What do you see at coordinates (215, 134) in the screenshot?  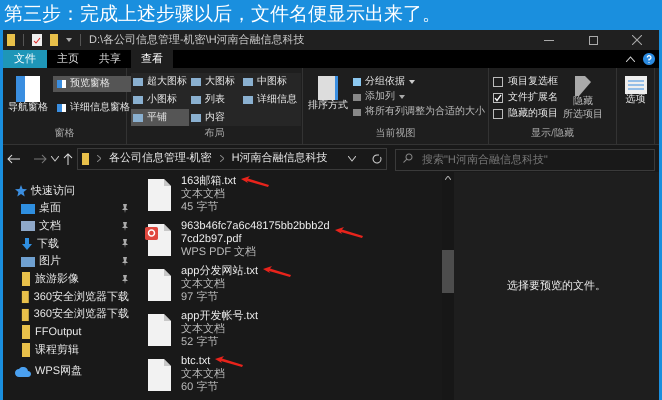 I see `group-label: 布局` at bounding box center [215, 134].